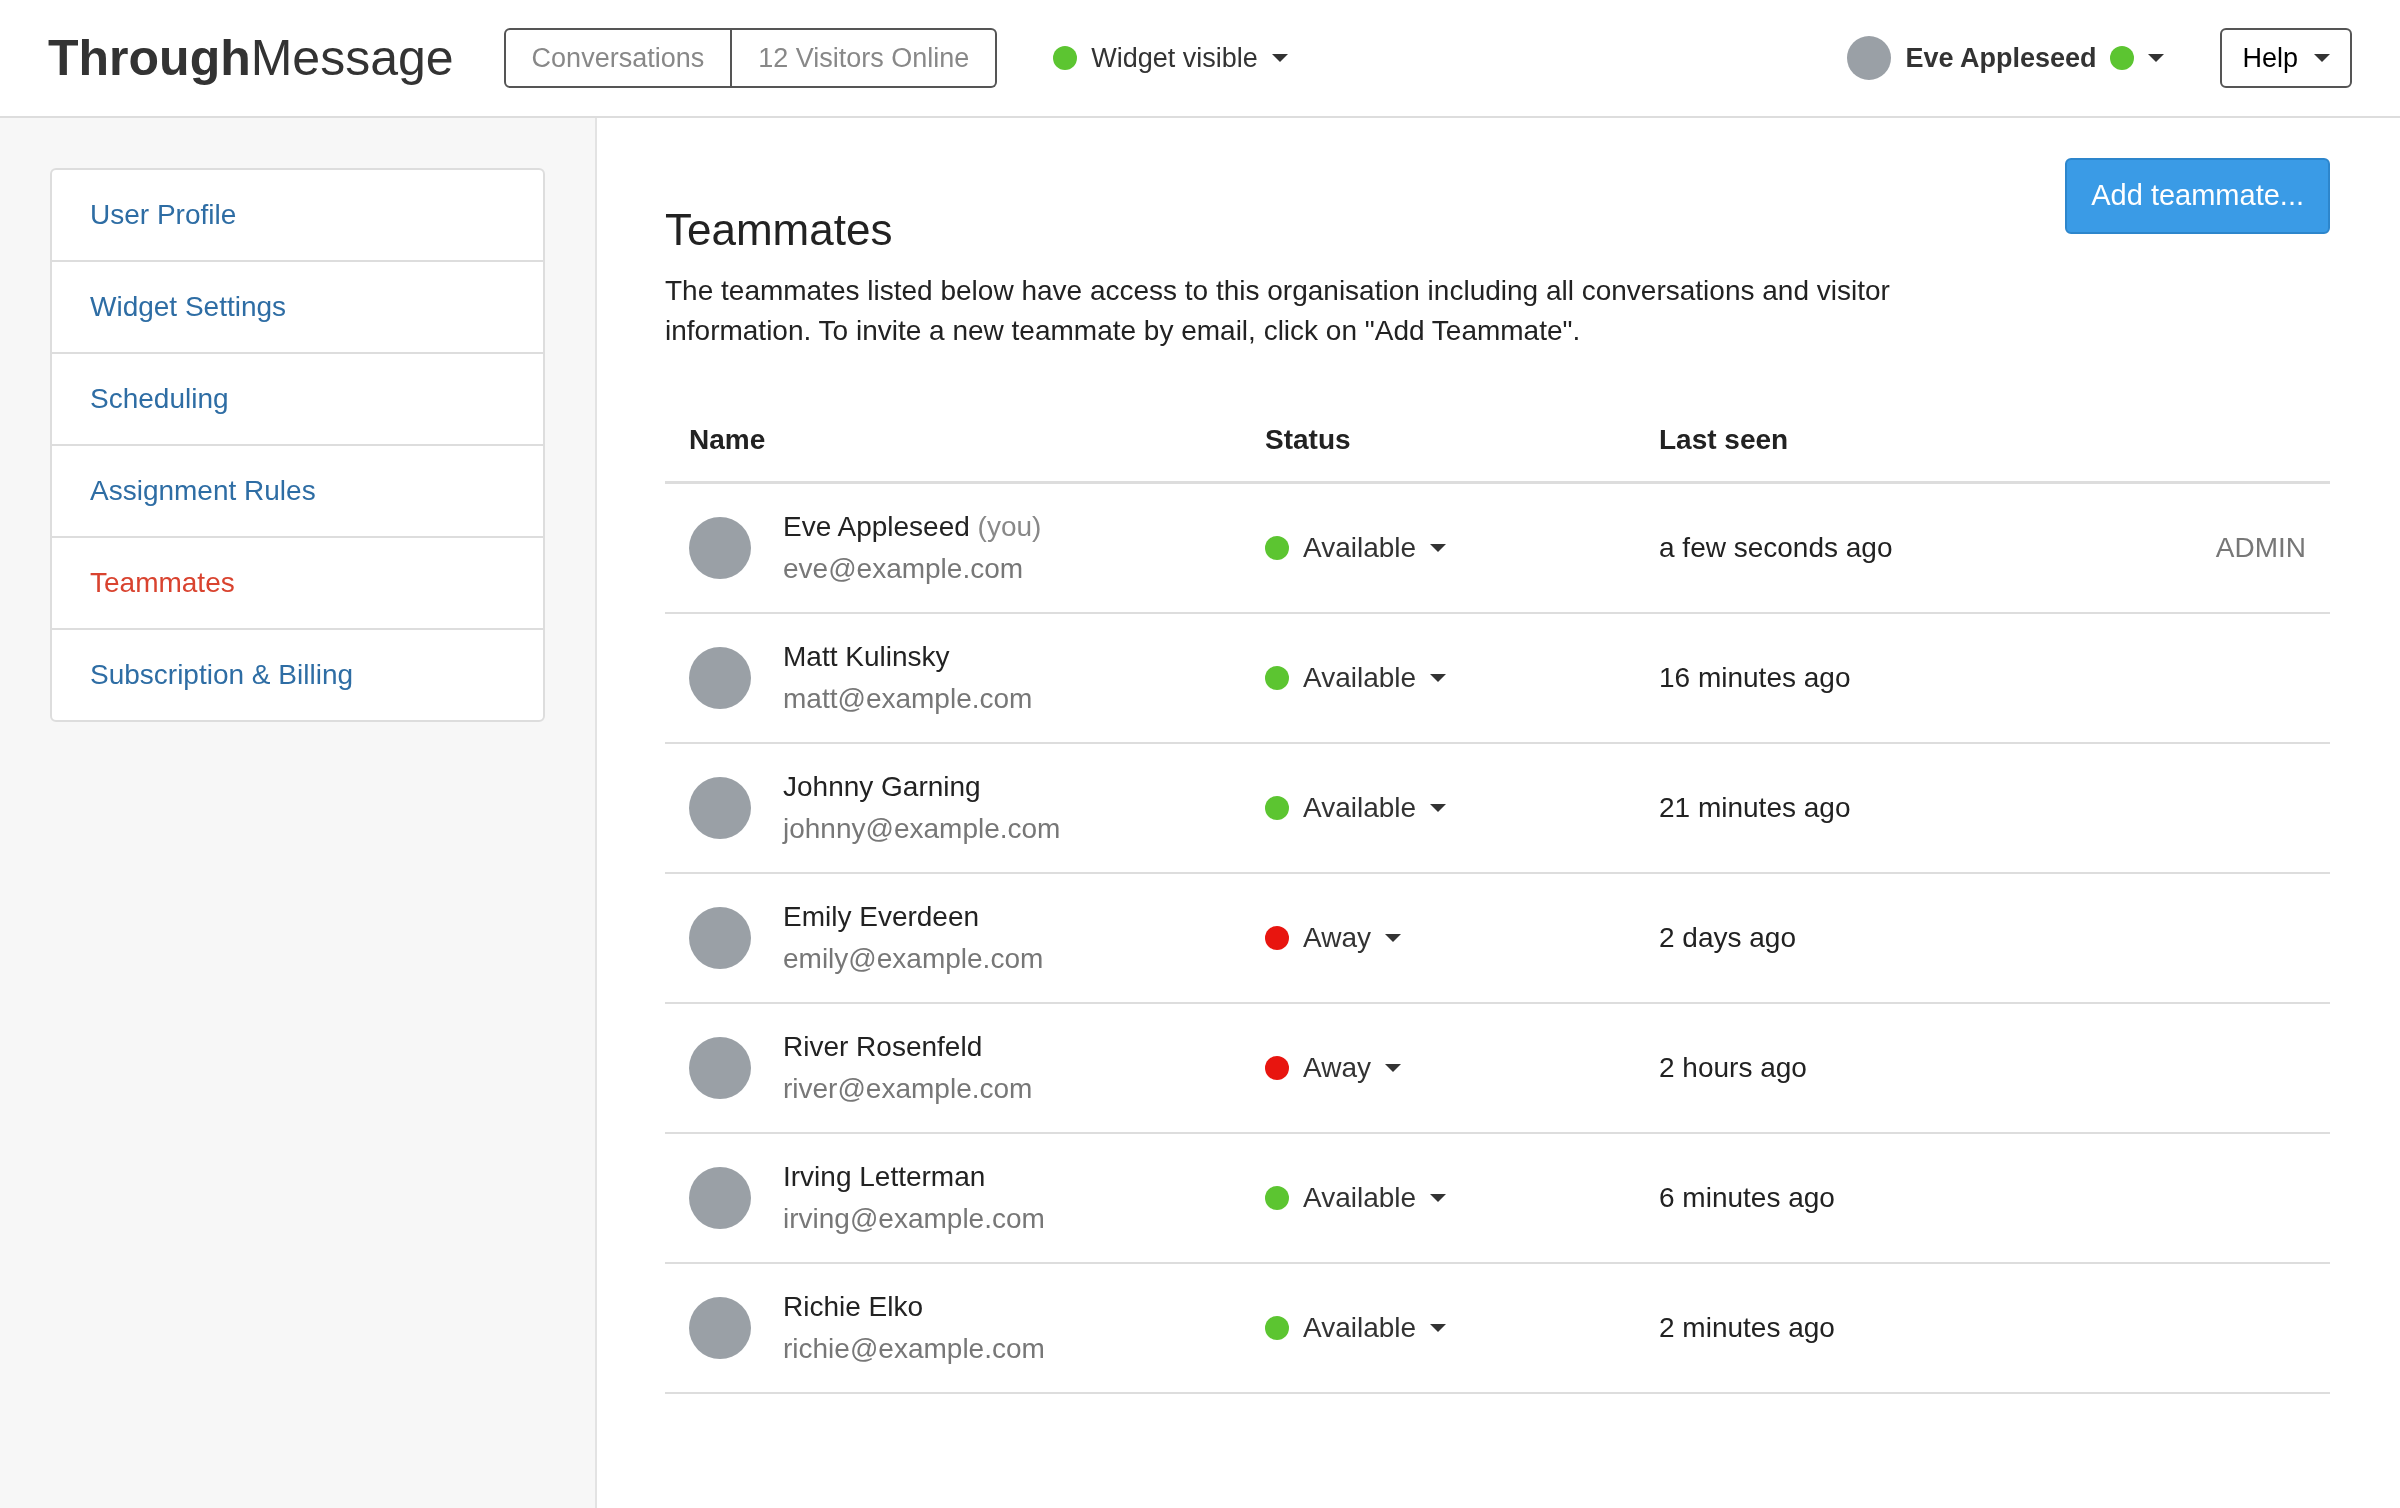 This screenshot has width=2400, height=1508. What do you see at coordinates (2286, 58) in the screenshot?
I see `help-button: Help` at bounding box center [2286, 58].